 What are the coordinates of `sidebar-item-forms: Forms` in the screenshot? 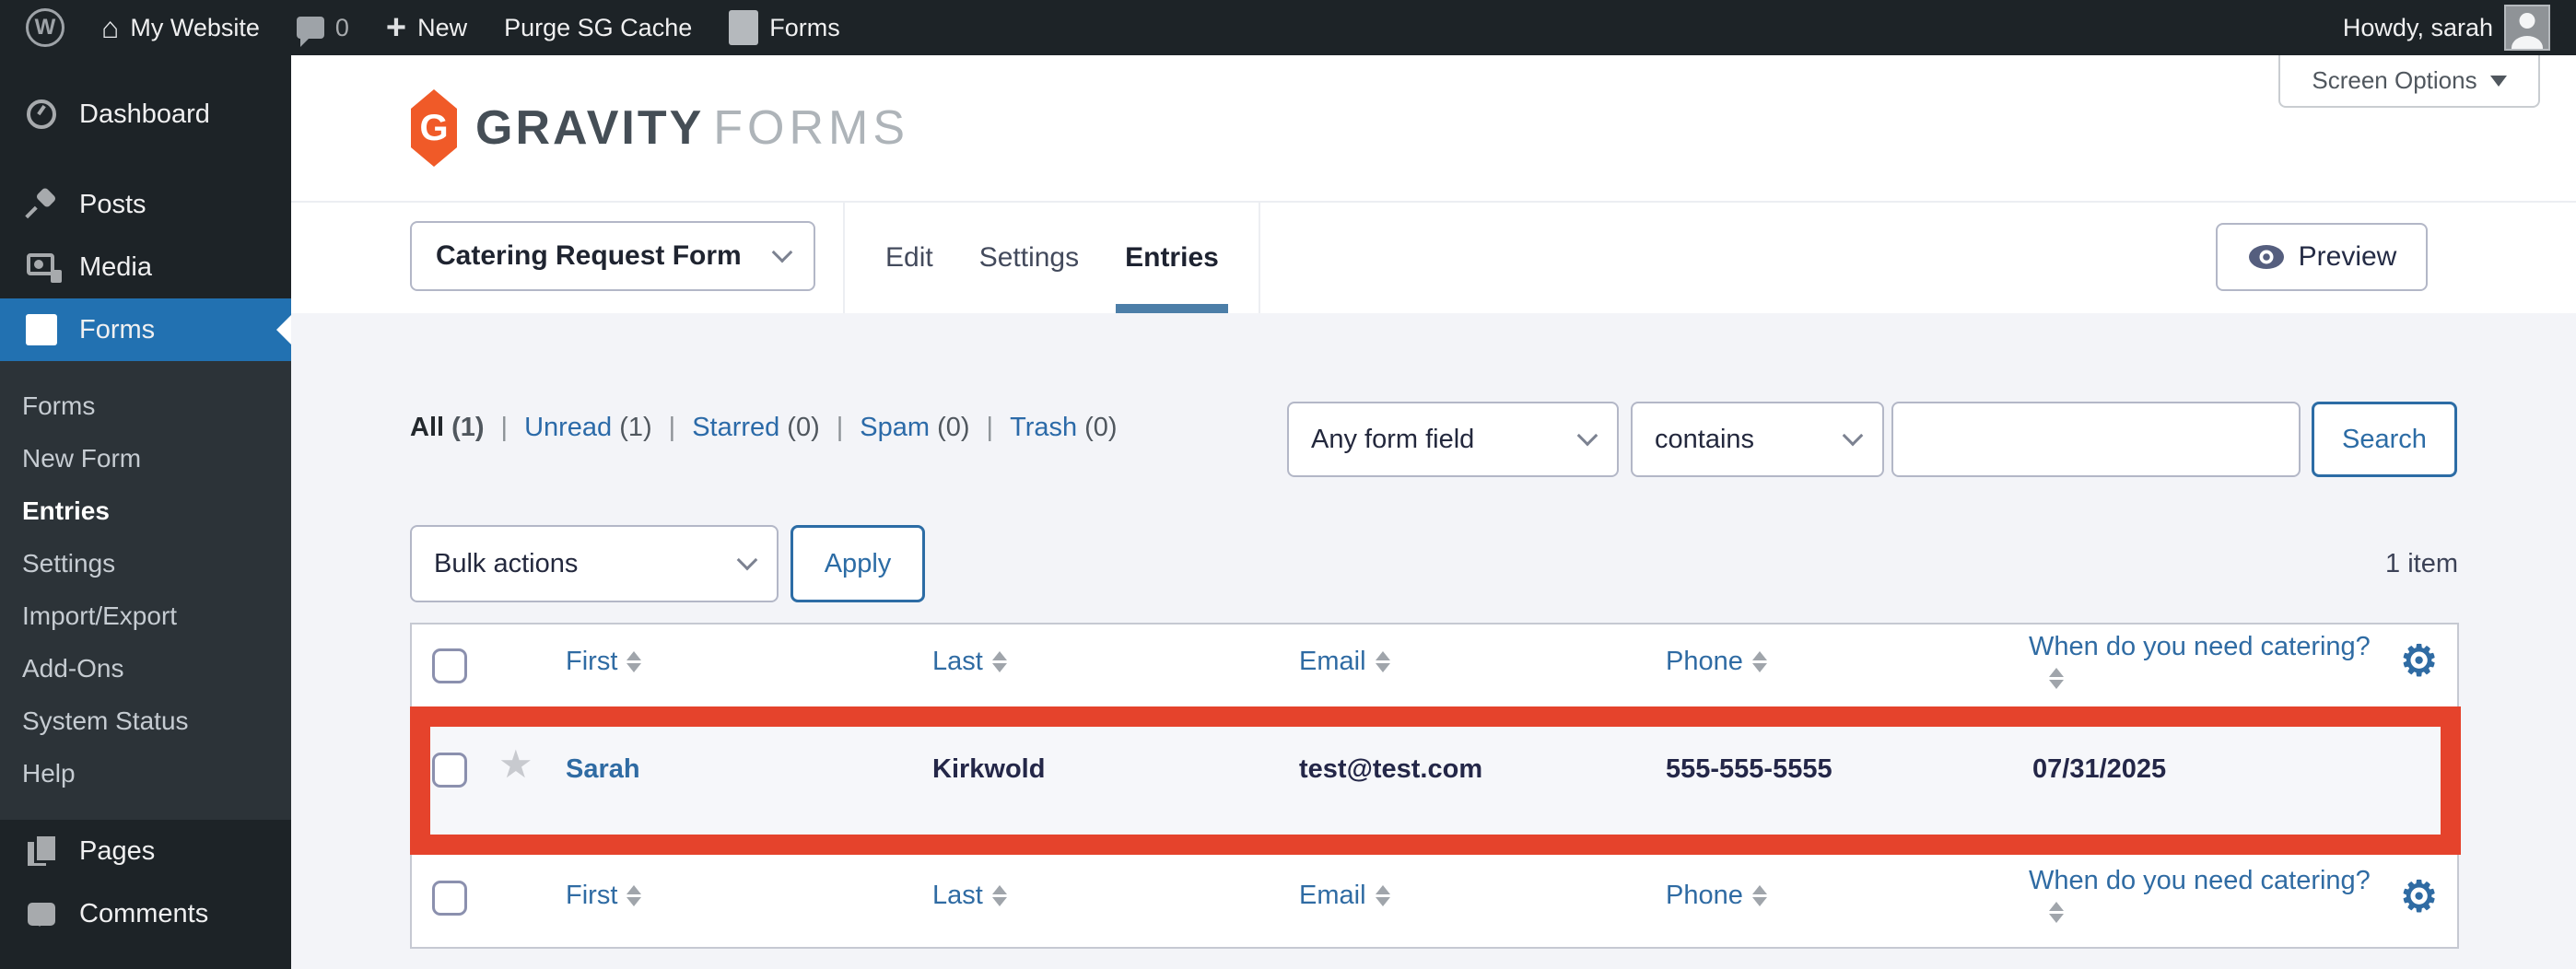 It's located at (145, 329).